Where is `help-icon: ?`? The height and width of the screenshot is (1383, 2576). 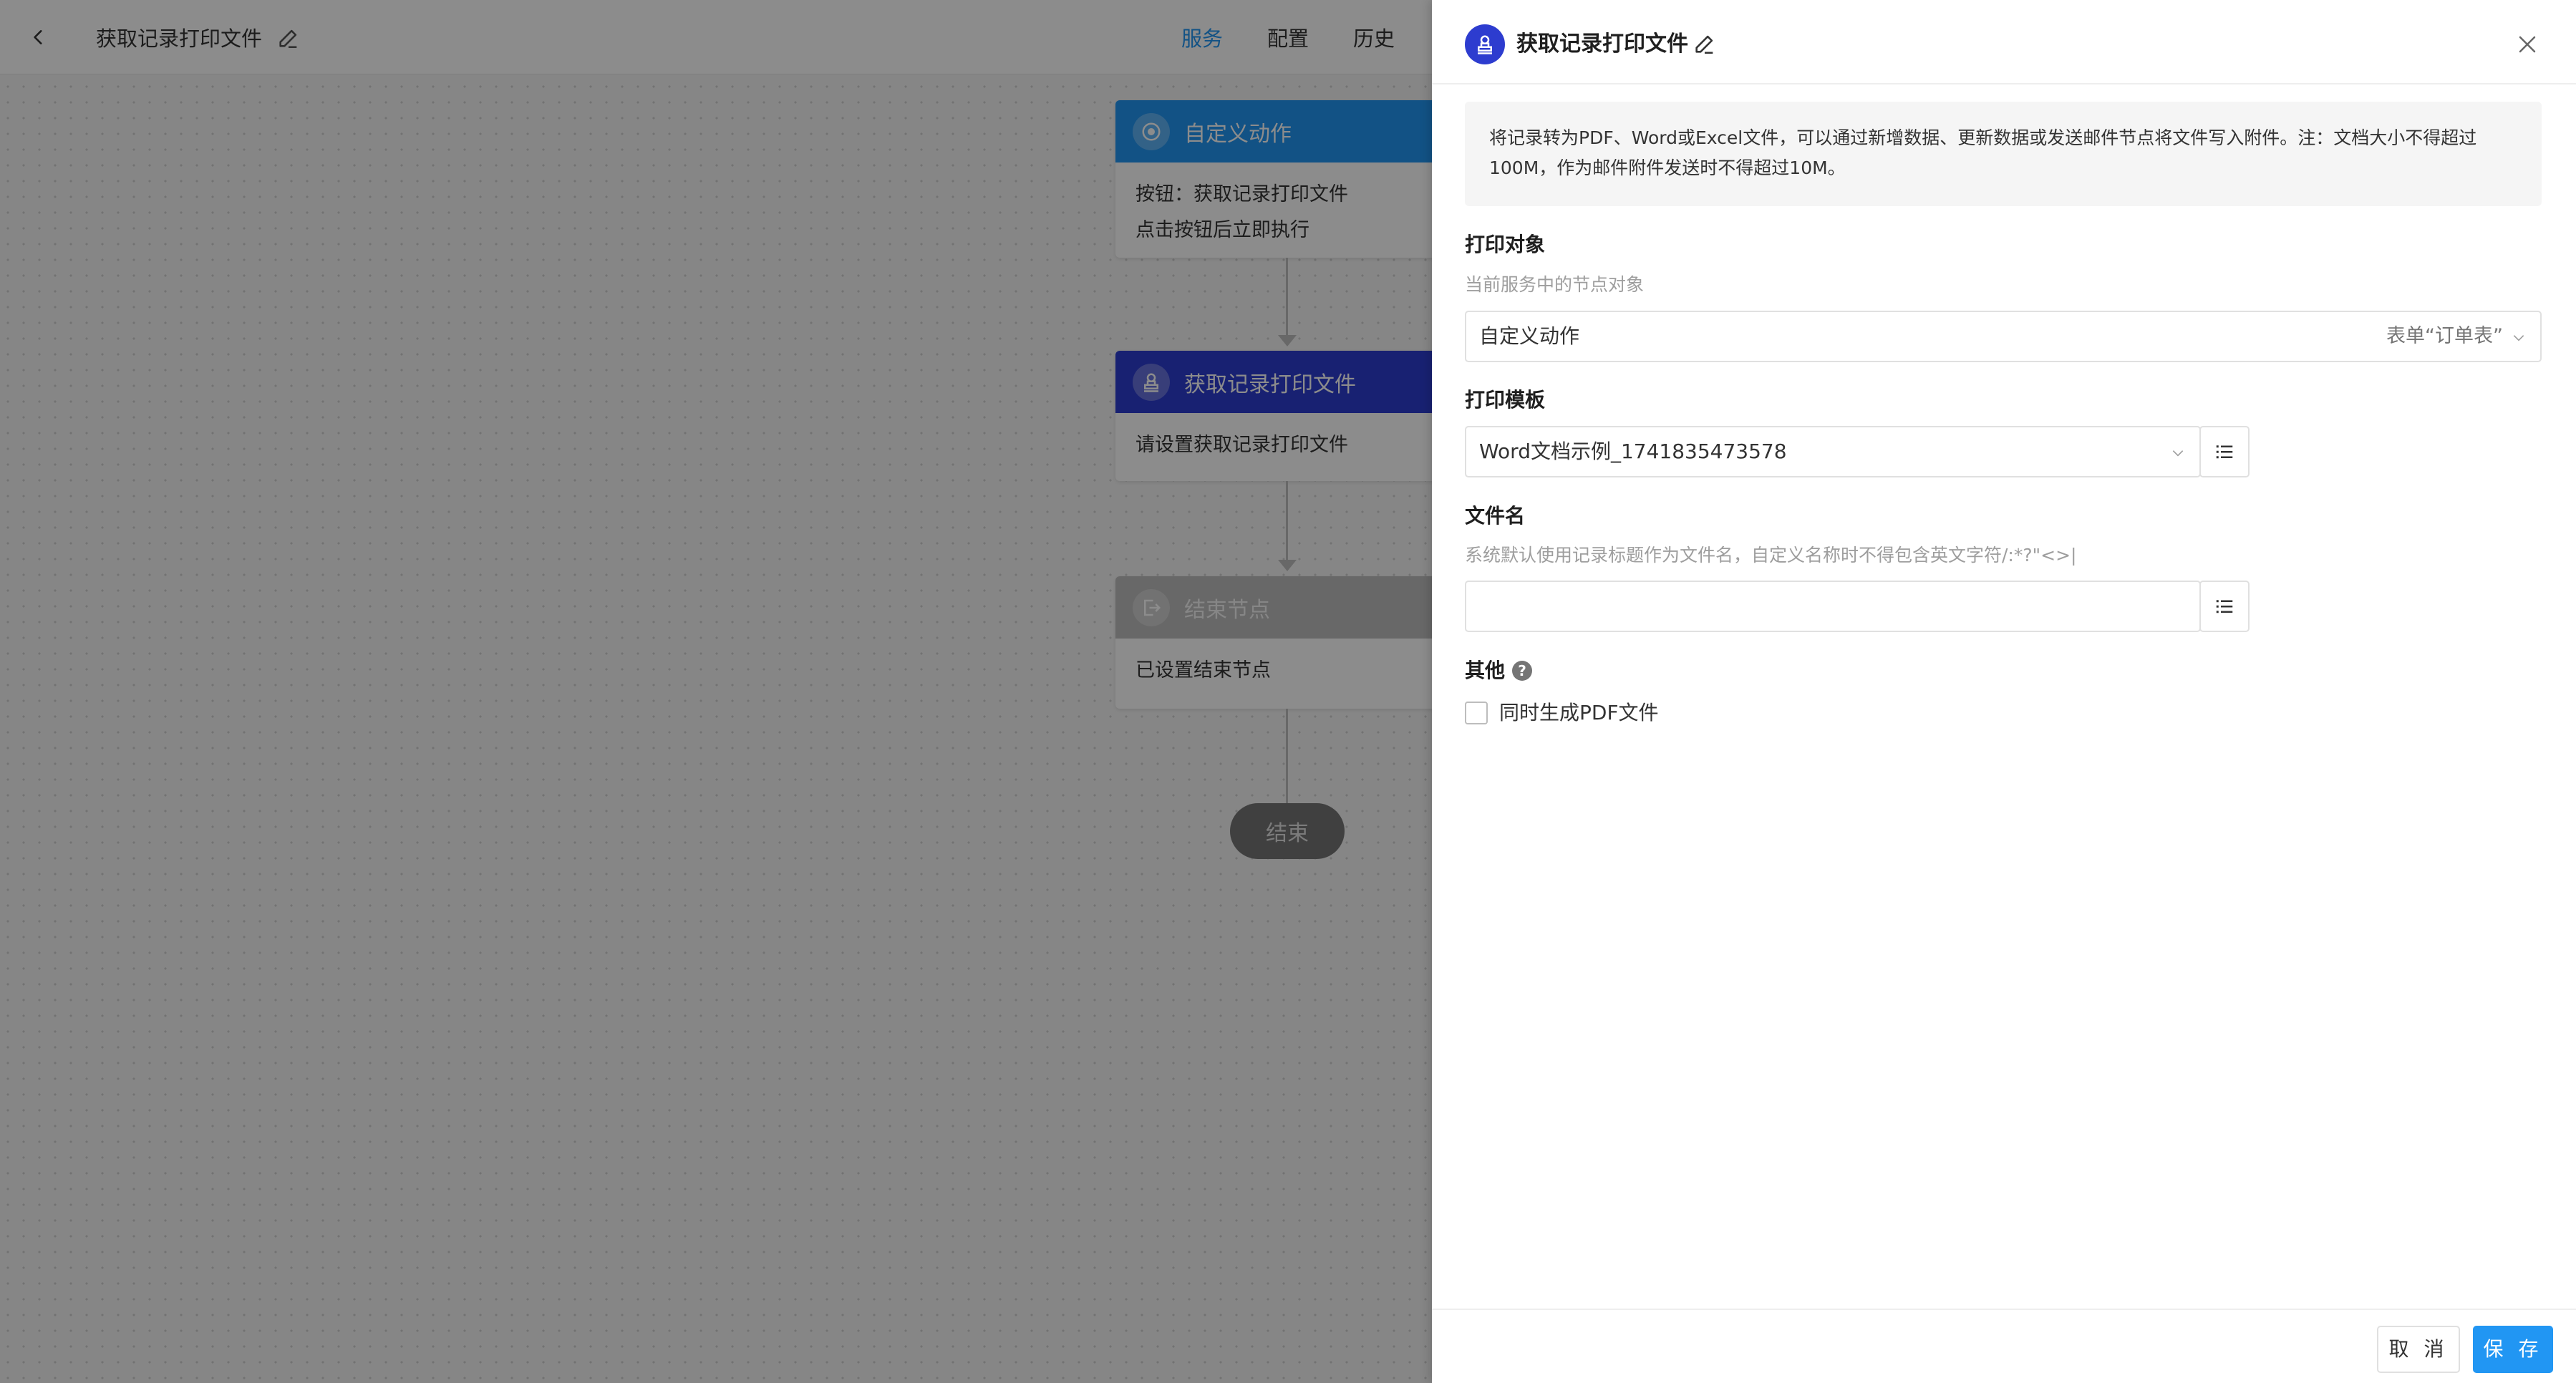 help-icon: ? is located at coordinates (1522, 671).